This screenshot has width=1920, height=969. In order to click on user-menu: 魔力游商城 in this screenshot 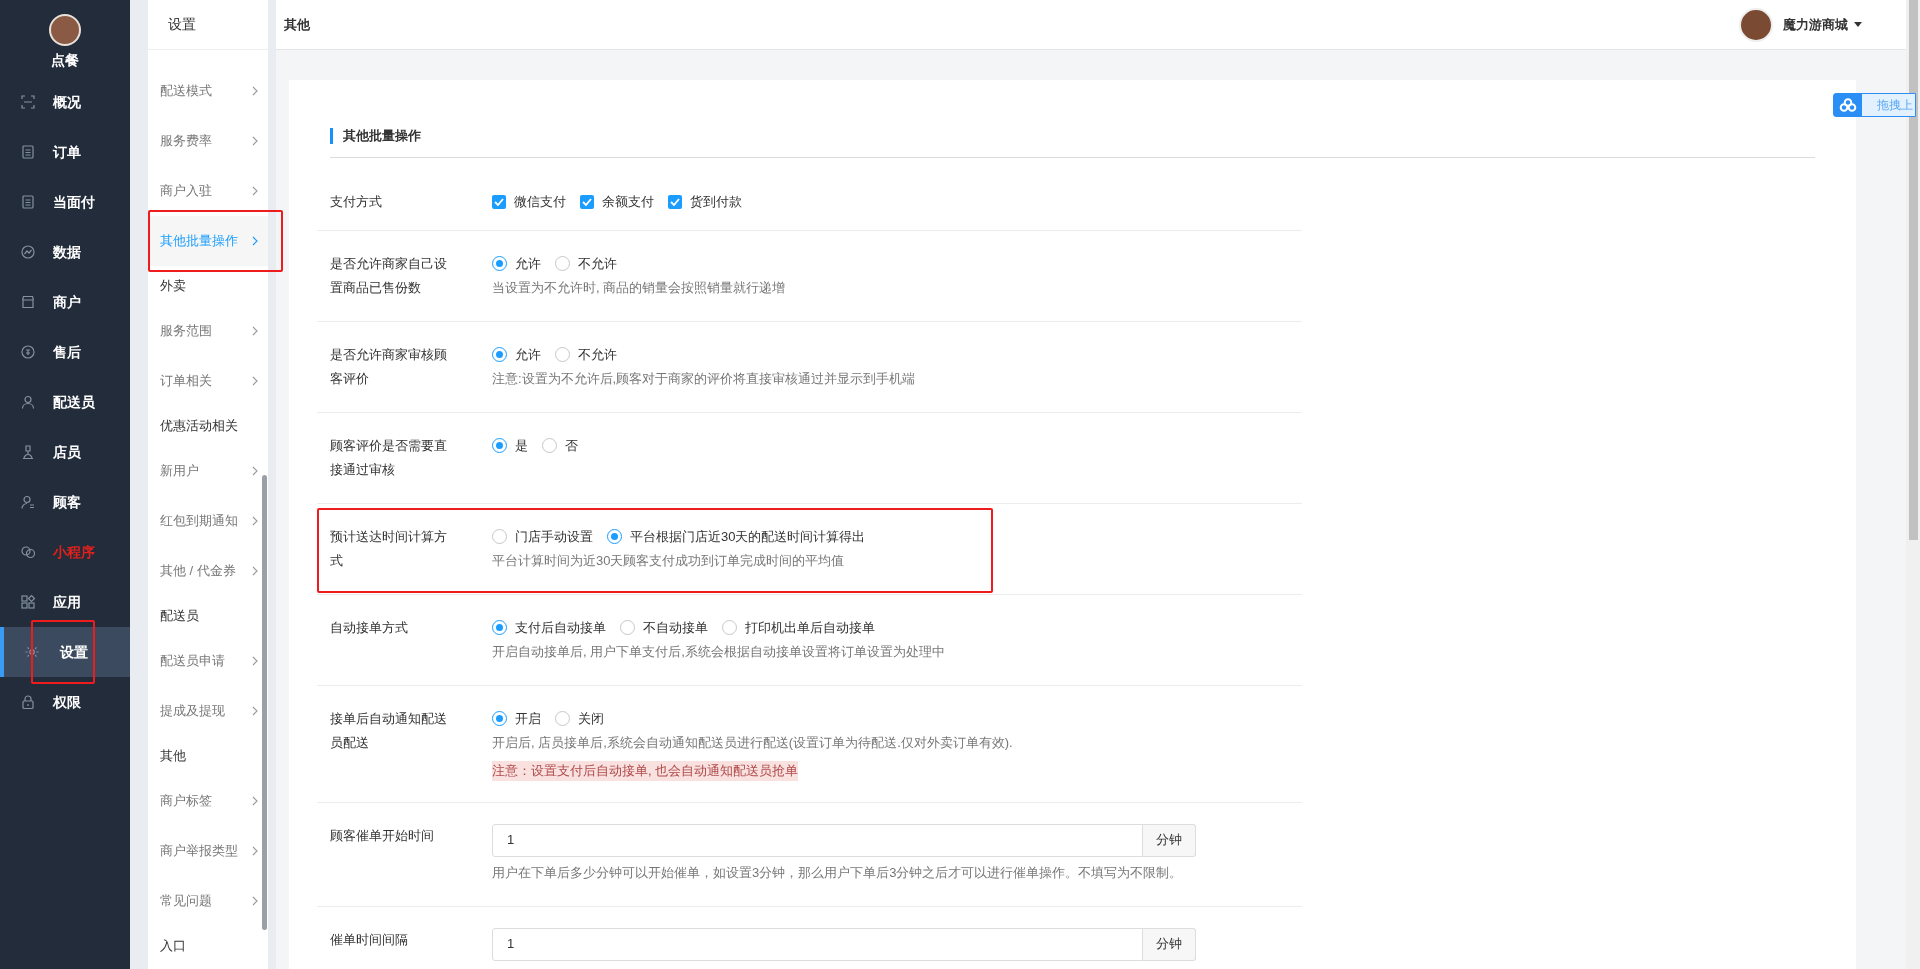, I will do `click(1822, 24)`.